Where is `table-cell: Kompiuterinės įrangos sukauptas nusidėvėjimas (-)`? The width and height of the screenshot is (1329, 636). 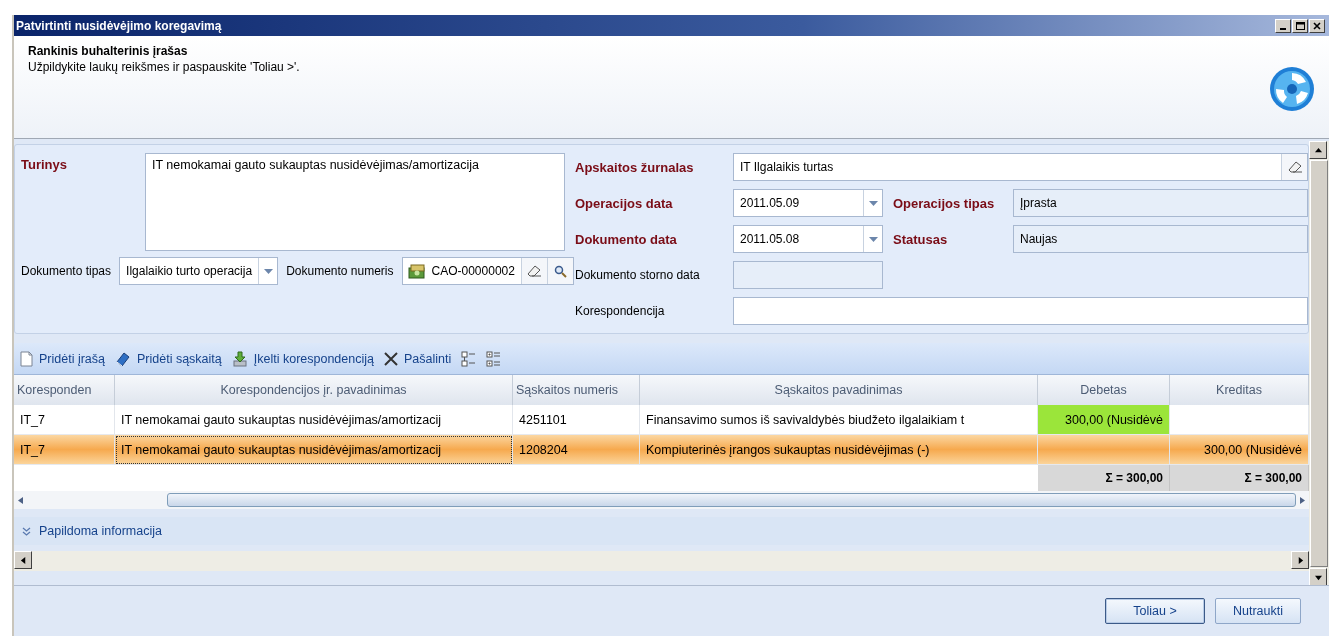 table-cell: Kompiuterinės įrangos sukauptas nusidėvėjimas (-) is located at coordinates (839, 450).